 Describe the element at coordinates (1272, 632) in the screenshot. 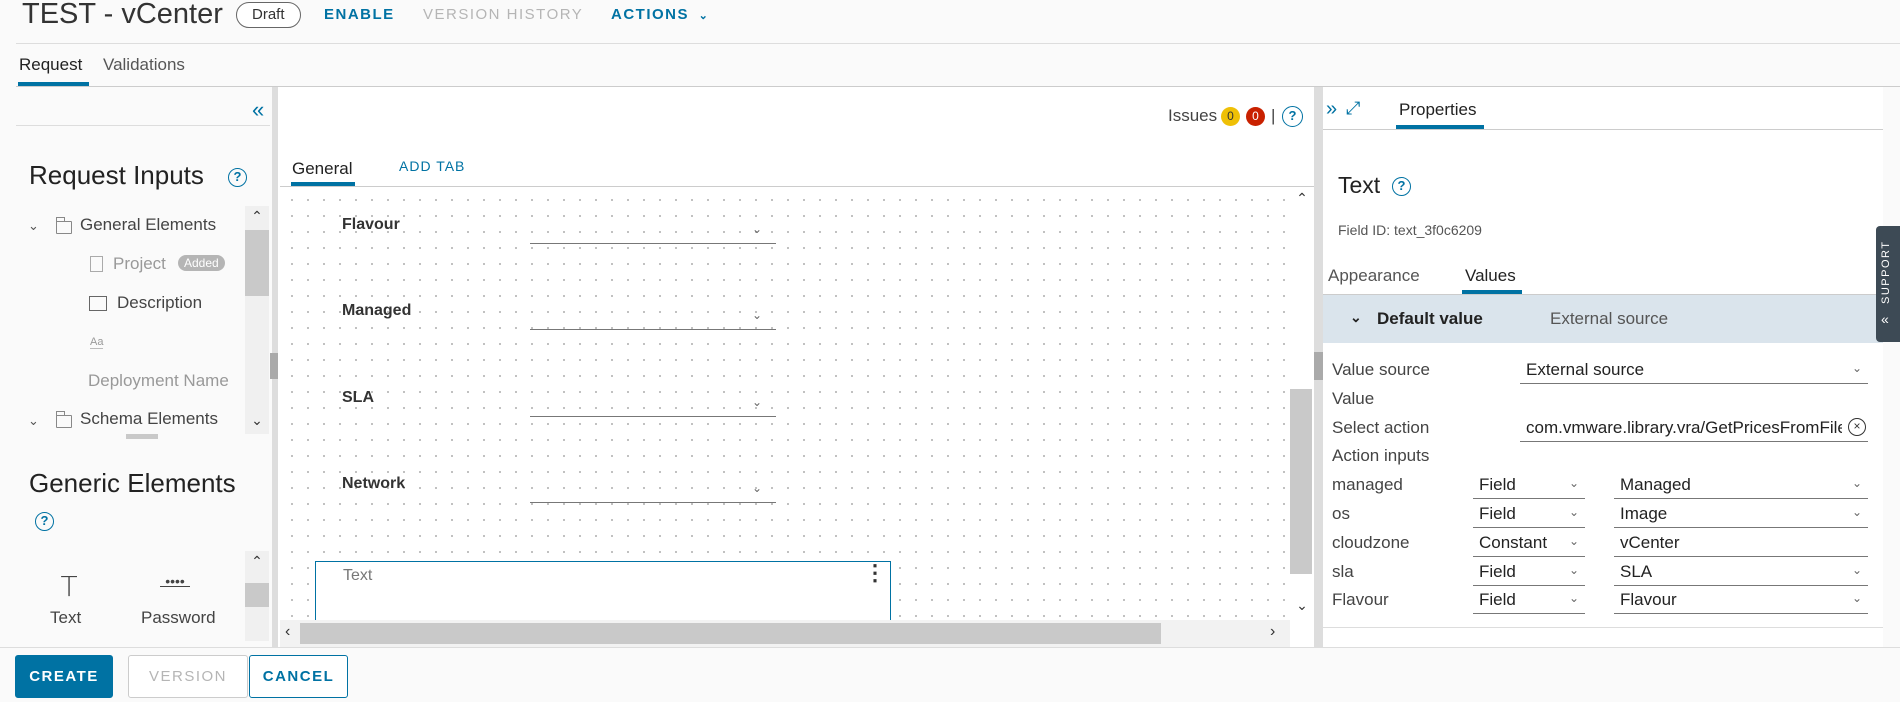

I see `scroll-right-icon: ›` at that location.